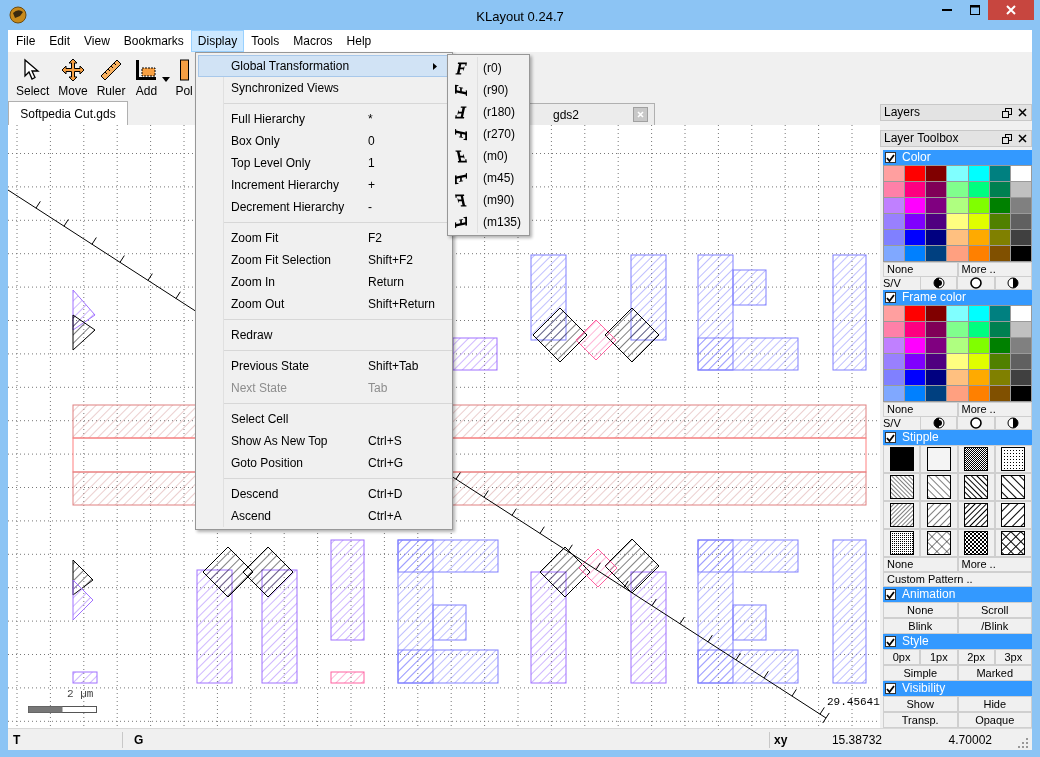 This screenshot has width=1040, height=757. What do you see at coordinates (166, 79) in the screenshot?
I see `caret-icon` at bounding box center [166, 79].